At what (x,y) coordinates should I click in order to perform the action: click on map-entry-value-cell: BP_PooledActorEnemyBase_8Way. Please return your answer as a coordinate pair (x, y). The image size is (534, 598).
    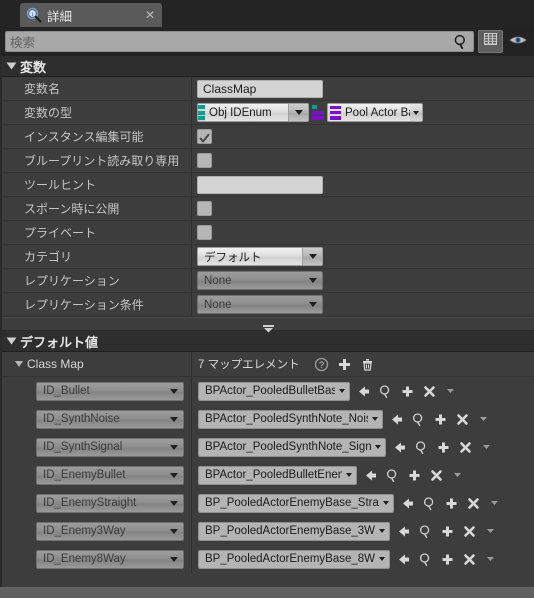
    Looking at the image, I should click on (363, 559).